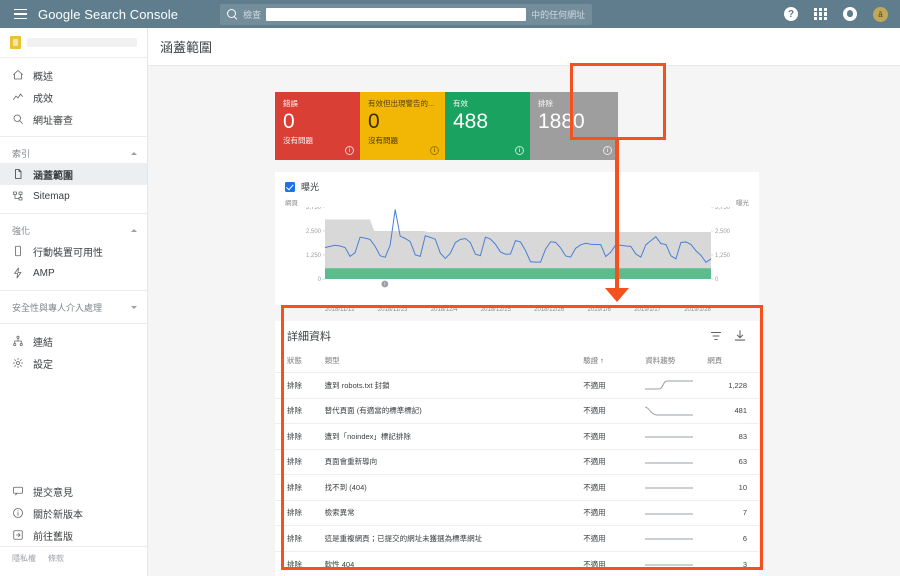  What do you see at coordinates (18, 174) in the screenshot?
I see `document-icon` at bounding box center [18, 174].